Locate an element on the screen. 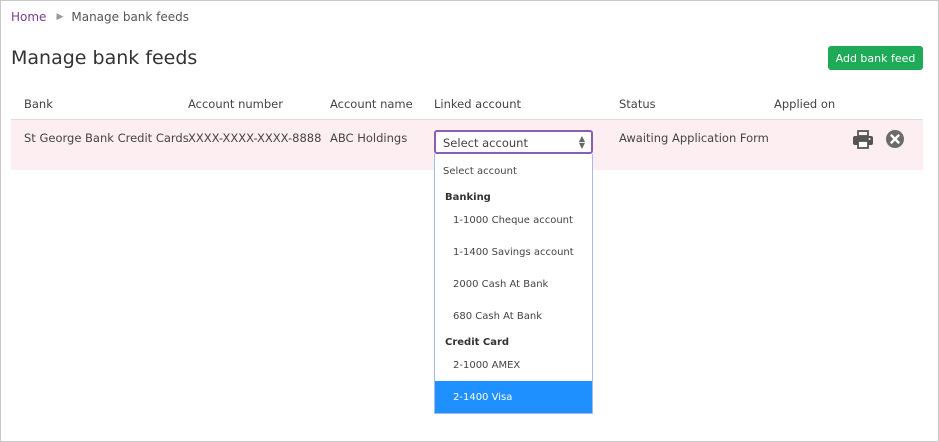 The image size is (939, 442). linked-account-select: Select account ▲ ▼ is located at coordinates (513, 142).